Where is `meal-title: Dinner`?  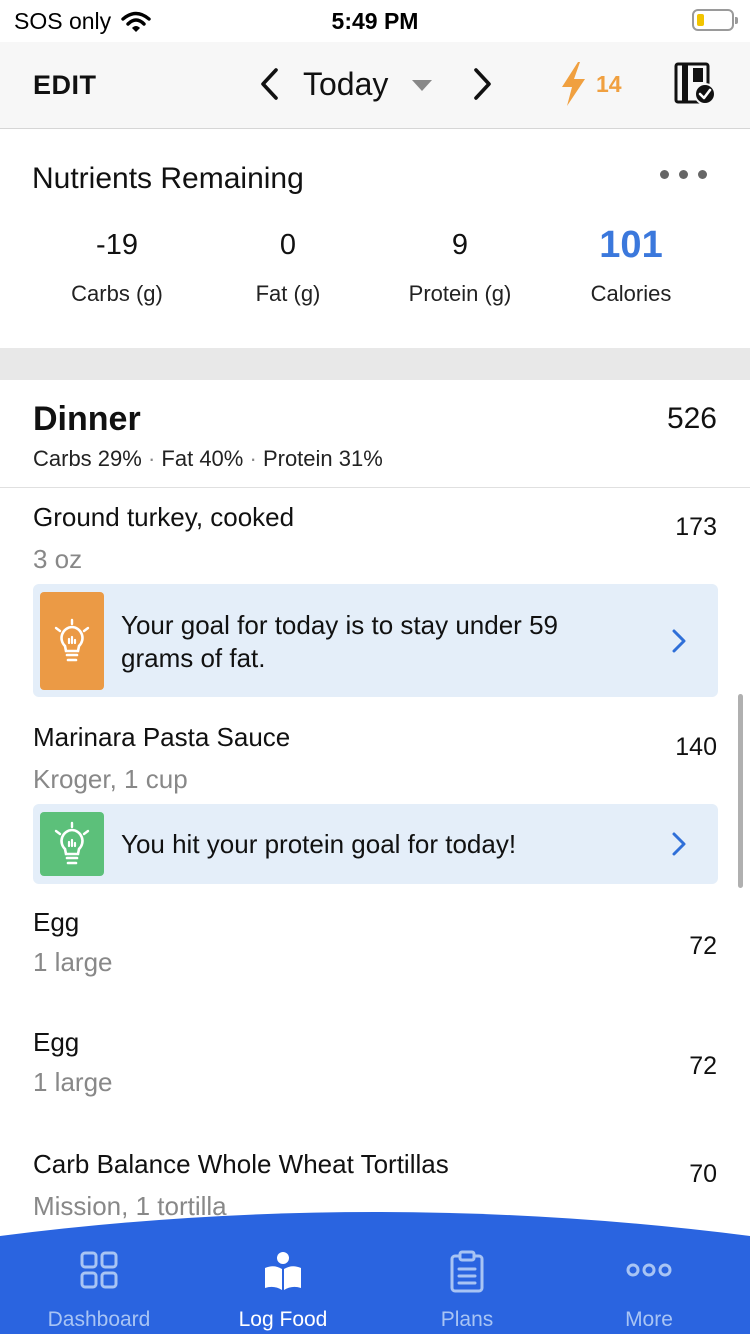 meal-title: Dinner is located at coordinates (87, 419).